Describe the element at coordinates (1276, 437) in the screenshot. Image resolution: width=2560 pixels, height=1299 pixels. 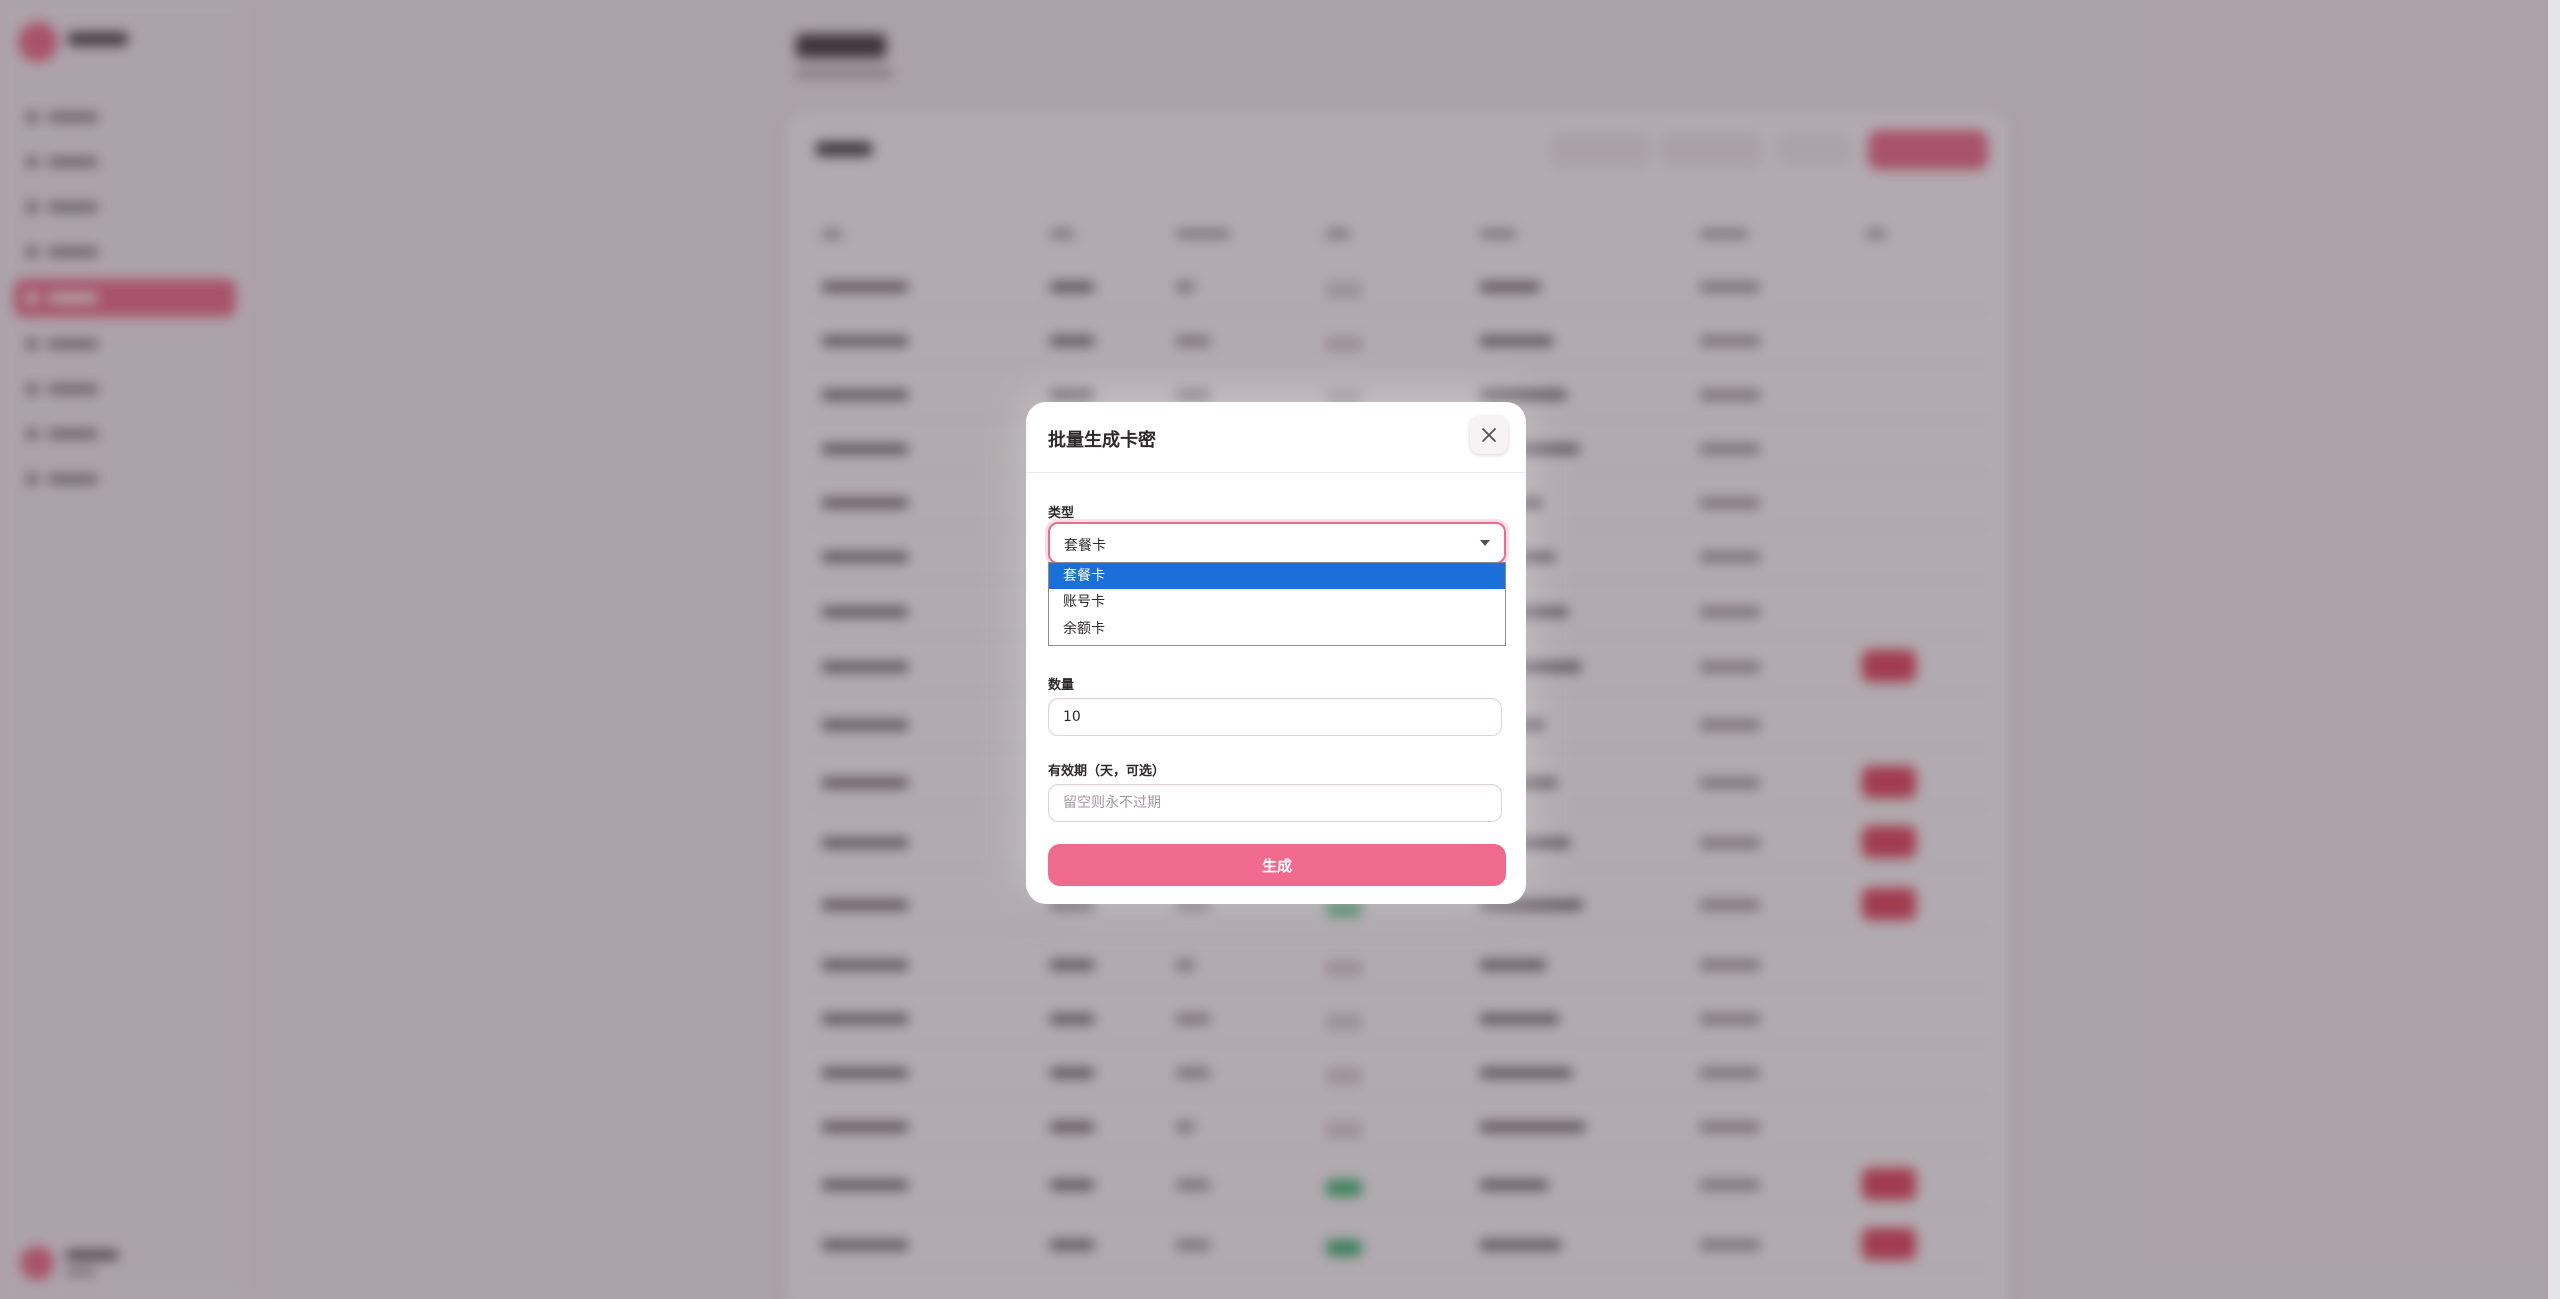
I see `modal-header: 批量生成卡密` at that location.